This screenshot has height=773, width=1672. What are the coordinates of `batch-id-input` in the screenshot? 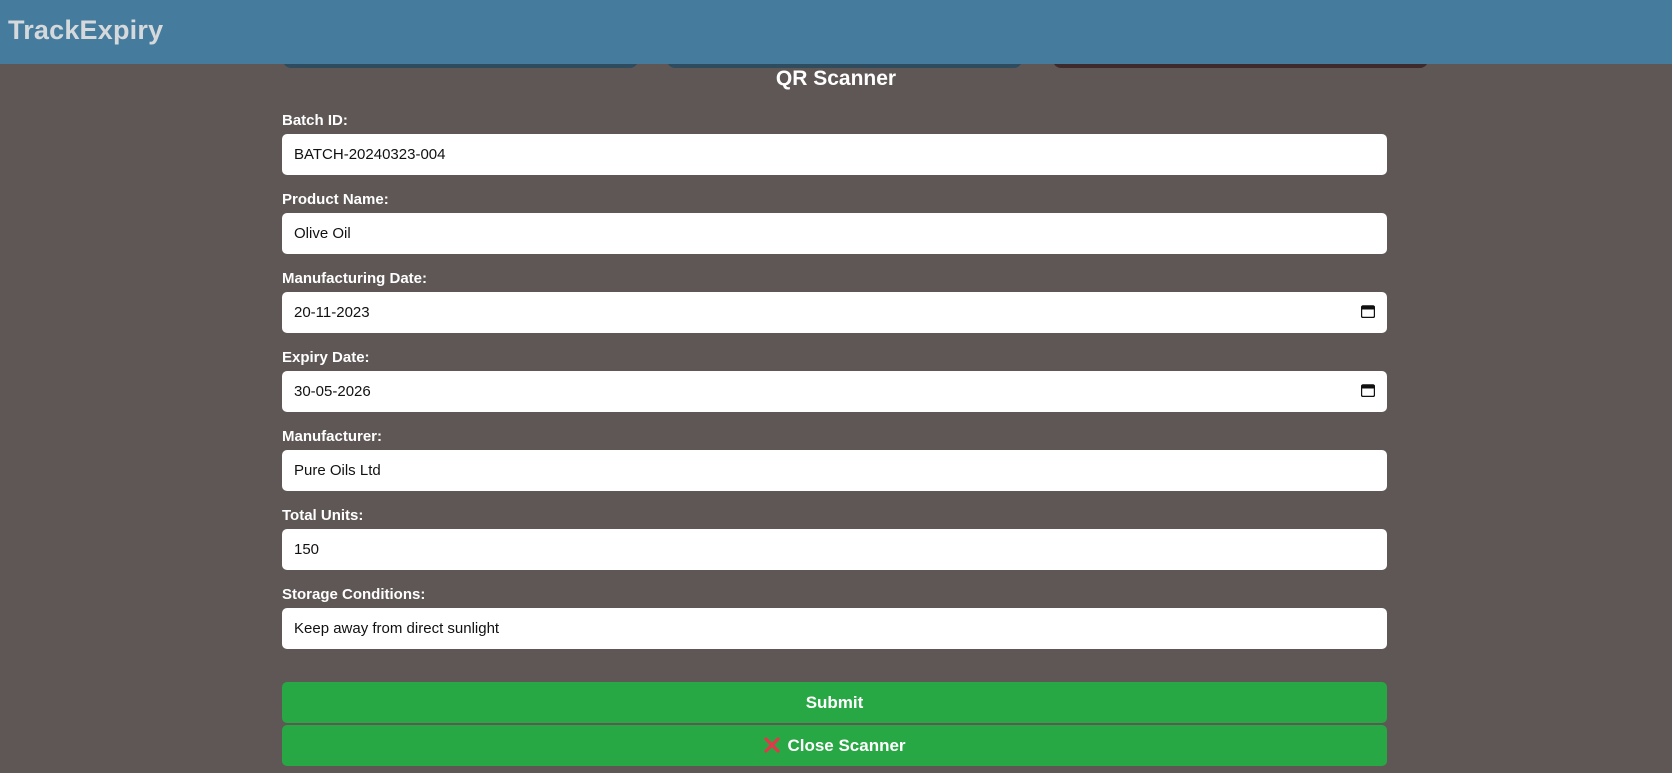 It's located at (834, 154).